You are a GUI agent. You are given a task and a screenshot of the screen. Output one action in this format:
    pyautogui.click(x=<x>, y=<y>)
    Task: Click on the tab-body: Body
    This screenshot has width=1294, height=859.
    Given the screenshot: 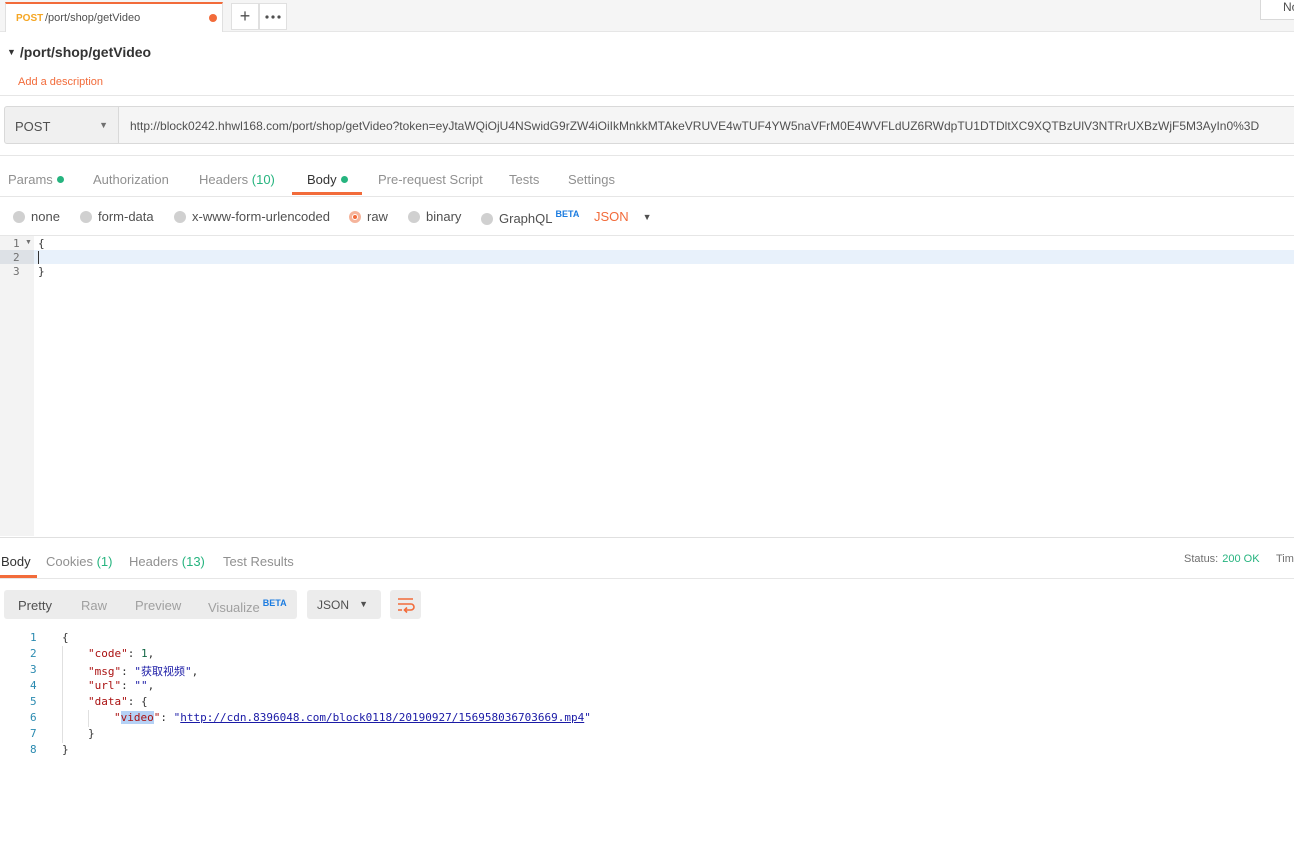 What is the action you would take?
    pyautogui.click(x=327, y=179)
    